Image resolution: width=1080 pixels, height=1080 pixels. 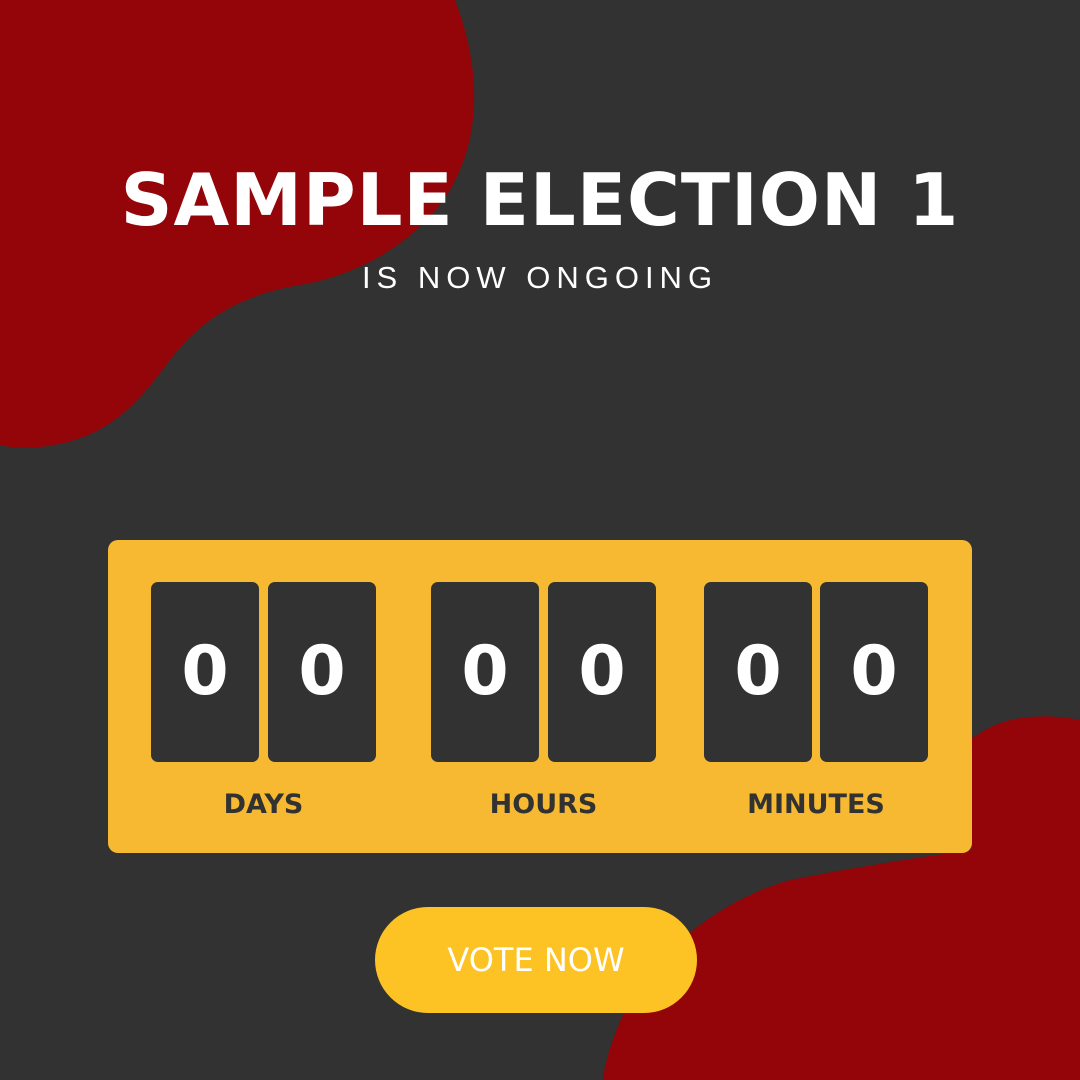 What do you see at coordinates (536, 960) in the screenshot?
I see `vote-now-button: VOTE NOW` at bounding box center [536, 960].